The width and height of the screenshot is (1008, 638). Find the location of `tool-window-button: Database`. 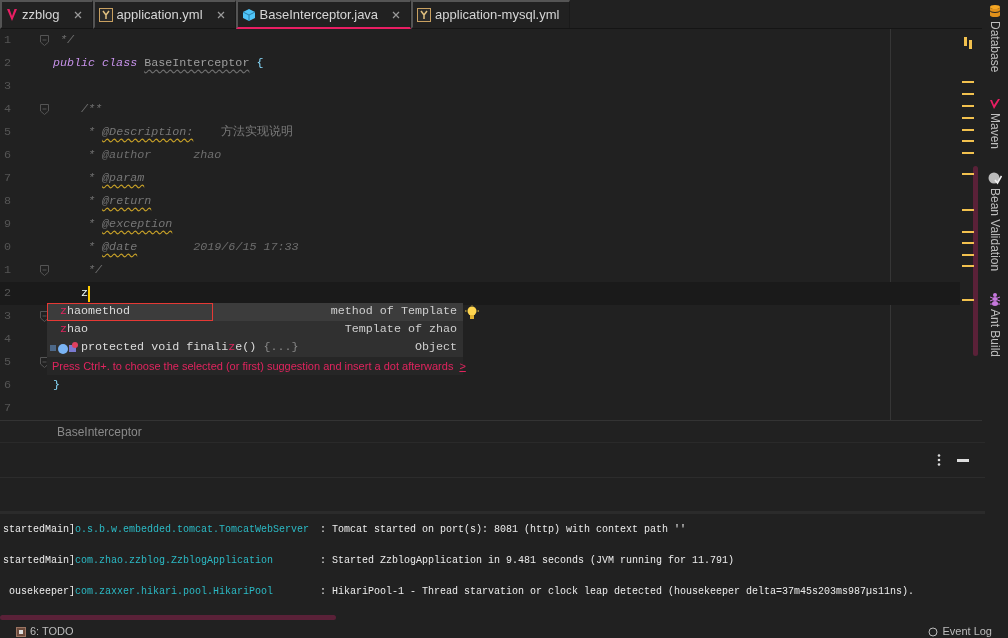

tool-window-button: Database is located at coordinates (995, 47).